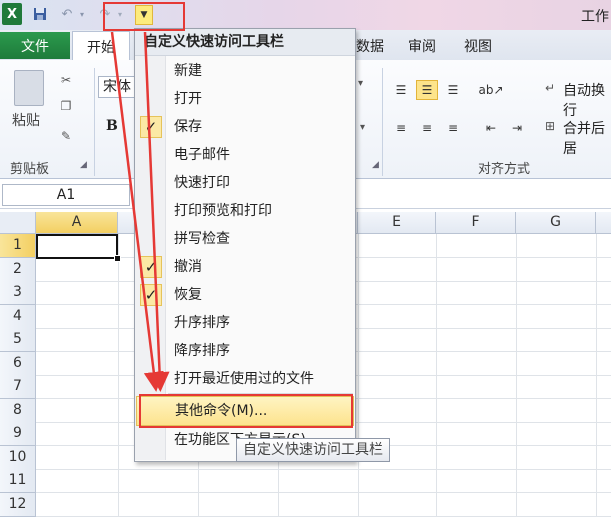  I want to click on arrow-left, so click(137, 211).